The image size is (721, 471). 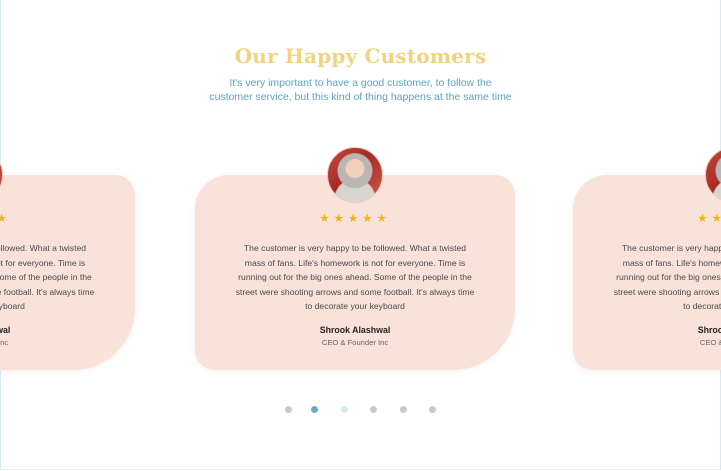 What do you see at coordinates (365, 411) in the screenshot?
I see `carousel-pagination` at bounding box center [365, 411].